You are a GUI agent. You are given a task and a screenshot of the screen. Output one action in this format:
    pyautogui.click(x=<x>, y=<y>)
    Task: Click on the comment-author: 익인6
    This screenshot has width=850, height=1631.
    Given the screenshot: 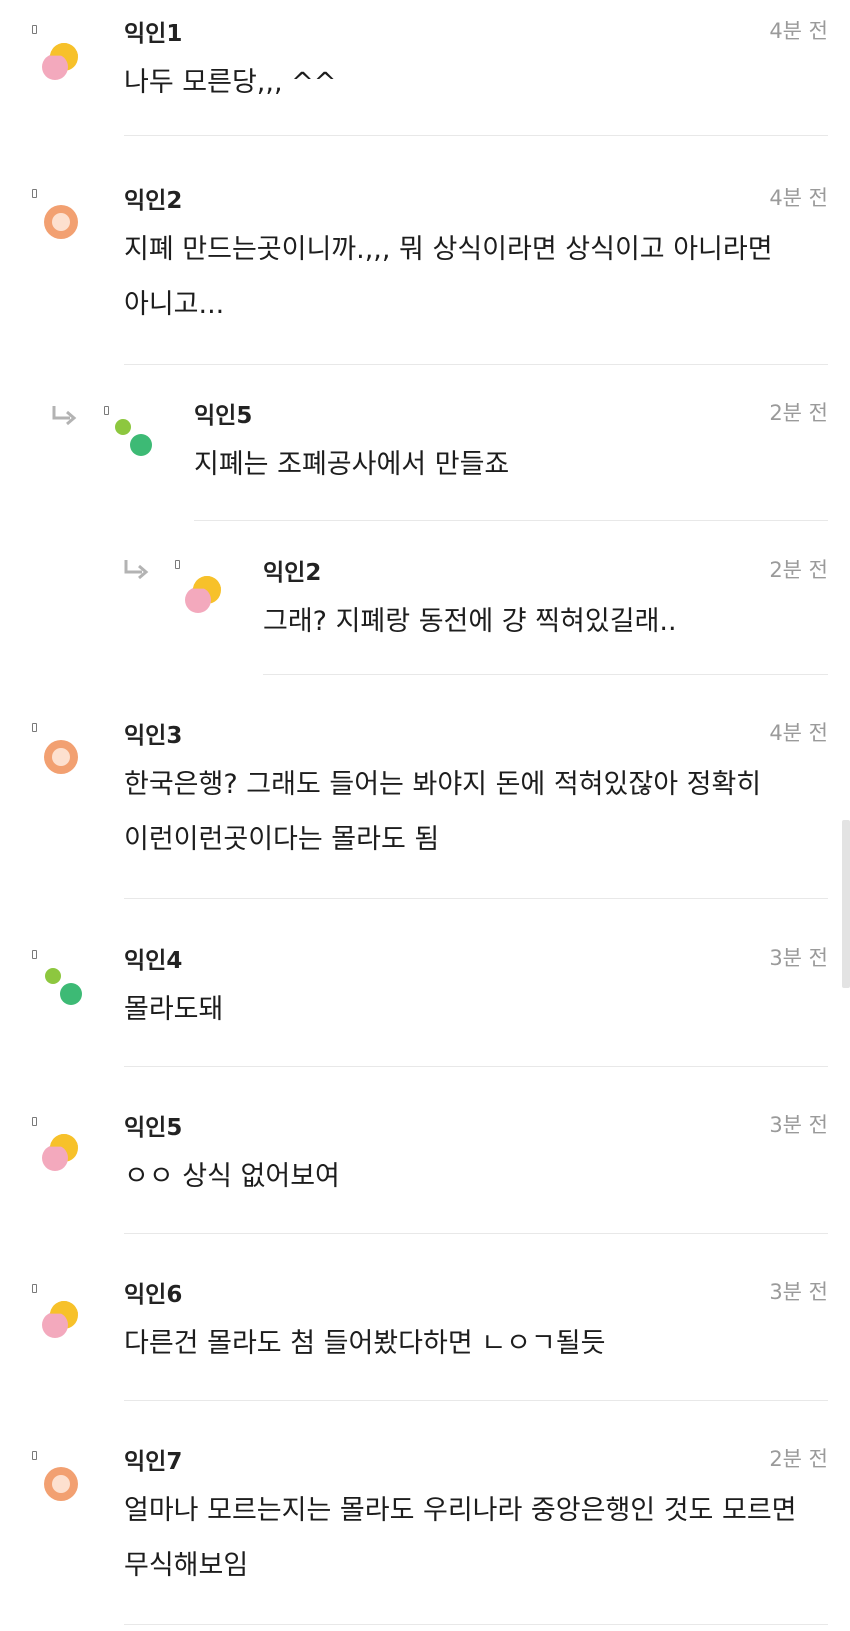 What is the action you would take?
    pyautogui.click(x=153, y=1295)
    